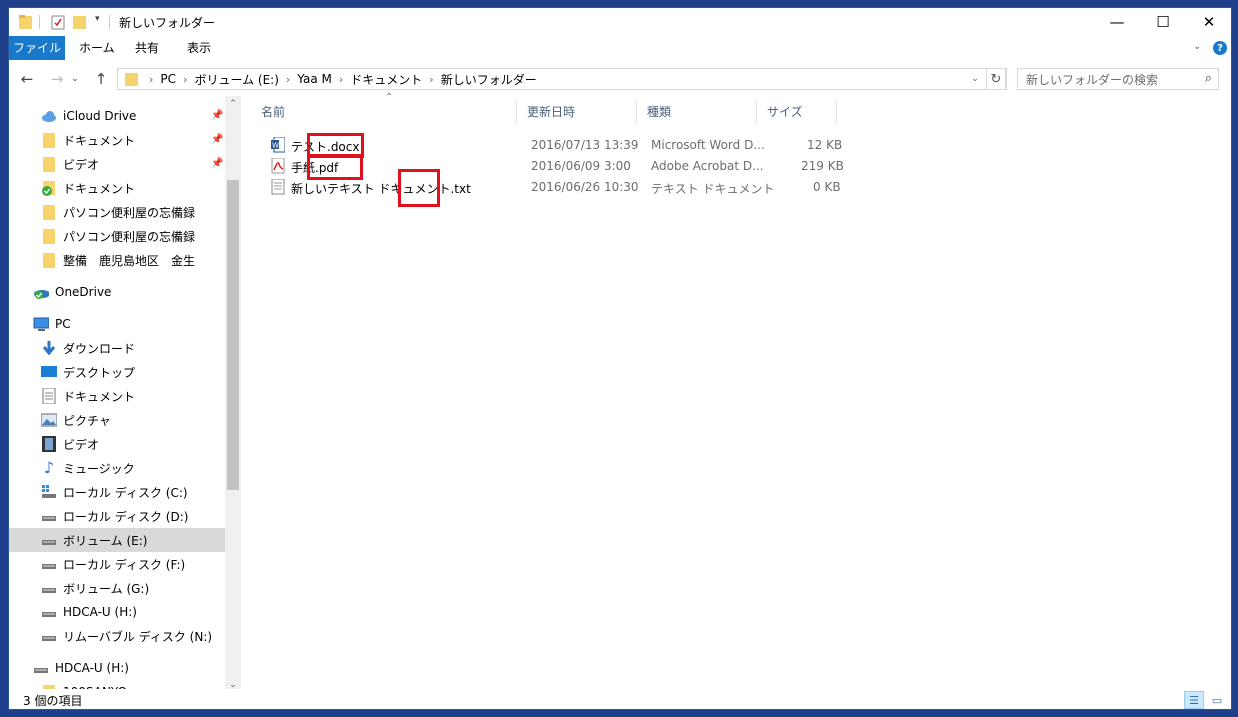 This screenshot has width=1238, height=717. I want to click on svg-text: W, so click(275, 146).